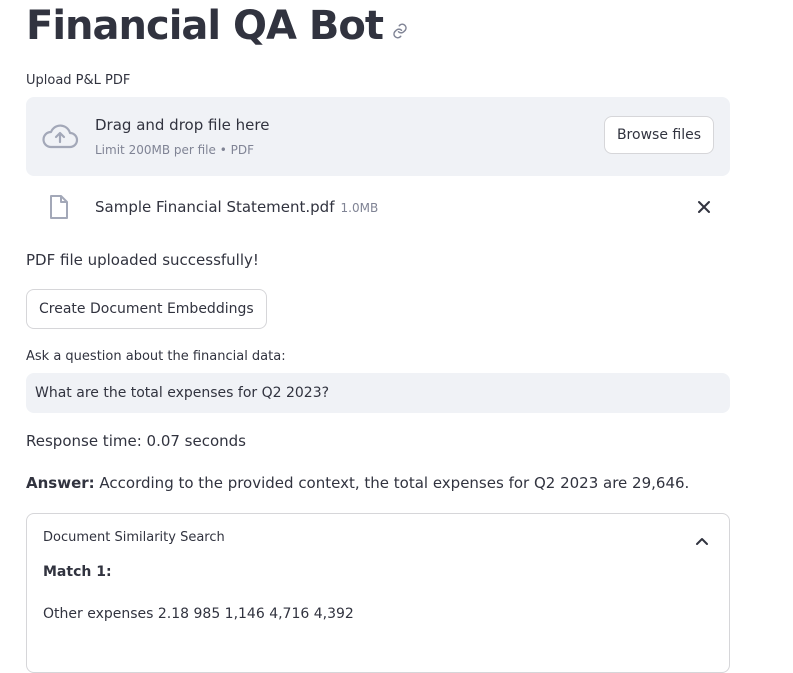  What do you see at coordinates (78, 80) in the screenshot?
I see `uploader-label: Upload P&L PDF` at bounding box center [78, 80].